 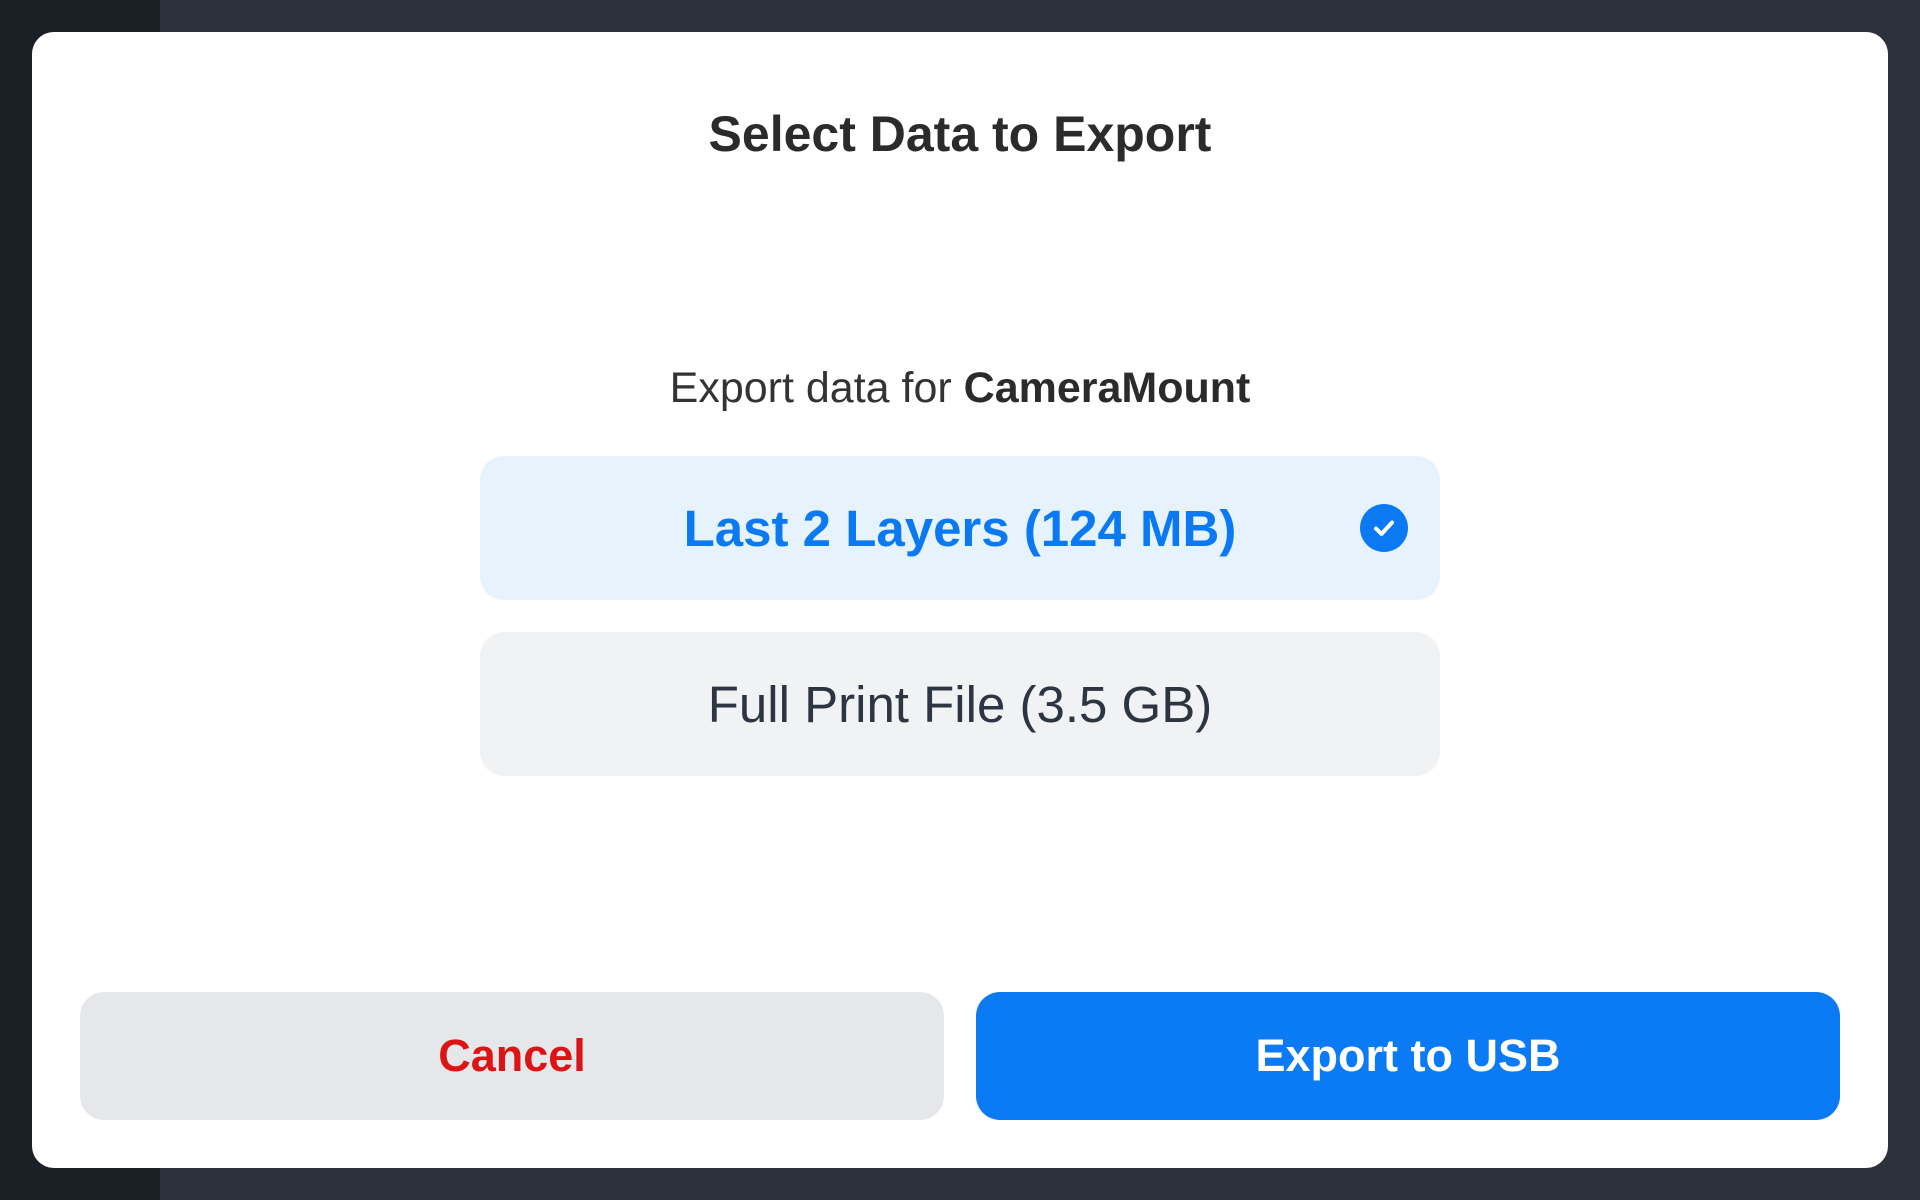 What do you see at coordinates (816, 388) in the screenshot?
I see `subtitle-prefix: Export data for` at bounding box center [816, 388].